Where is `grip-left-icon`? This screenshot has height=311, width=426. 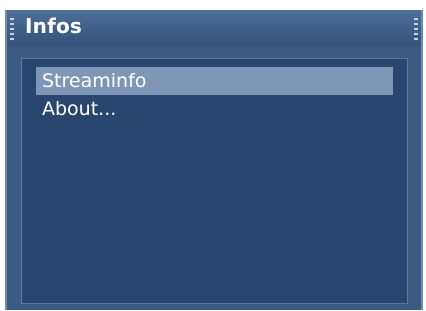 grip-left-icon is located at coordinates (12, 29).